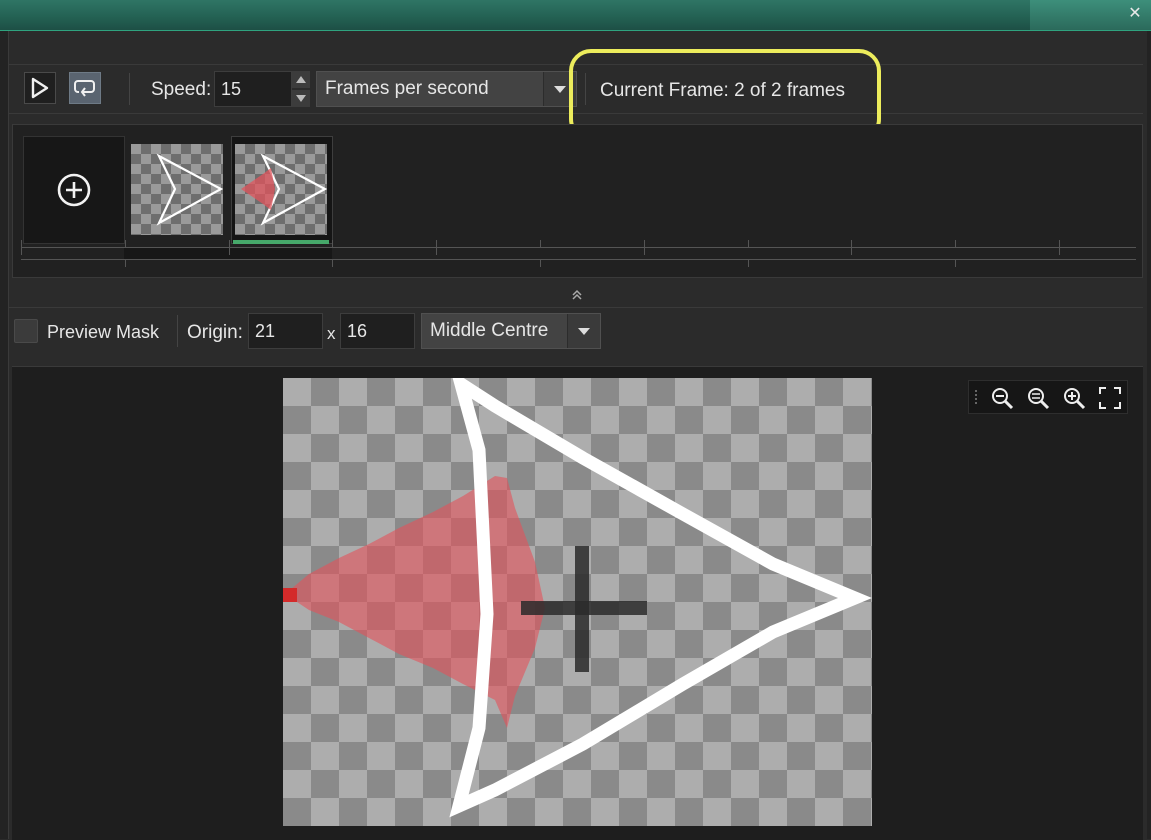 Image resolution: width=1151 pixels, height=840 pixels. Describe the element at coordinates (489, 330) in the screenshot. I see `origin-preset-value: Middle Centre` at that location.